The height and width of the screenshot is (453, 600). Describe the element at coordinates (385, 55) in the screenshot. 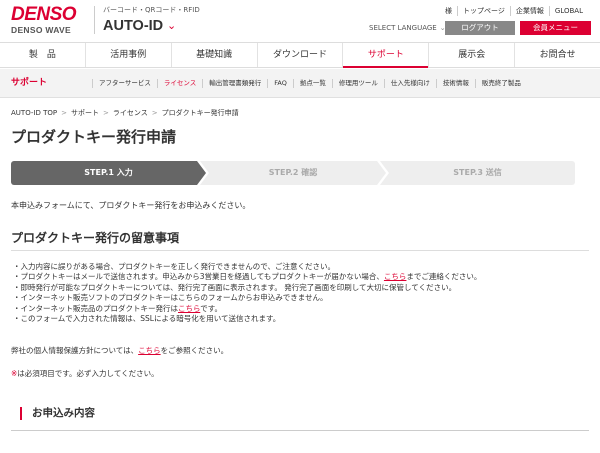

I see `gnav-item-support: サポート` at that location.